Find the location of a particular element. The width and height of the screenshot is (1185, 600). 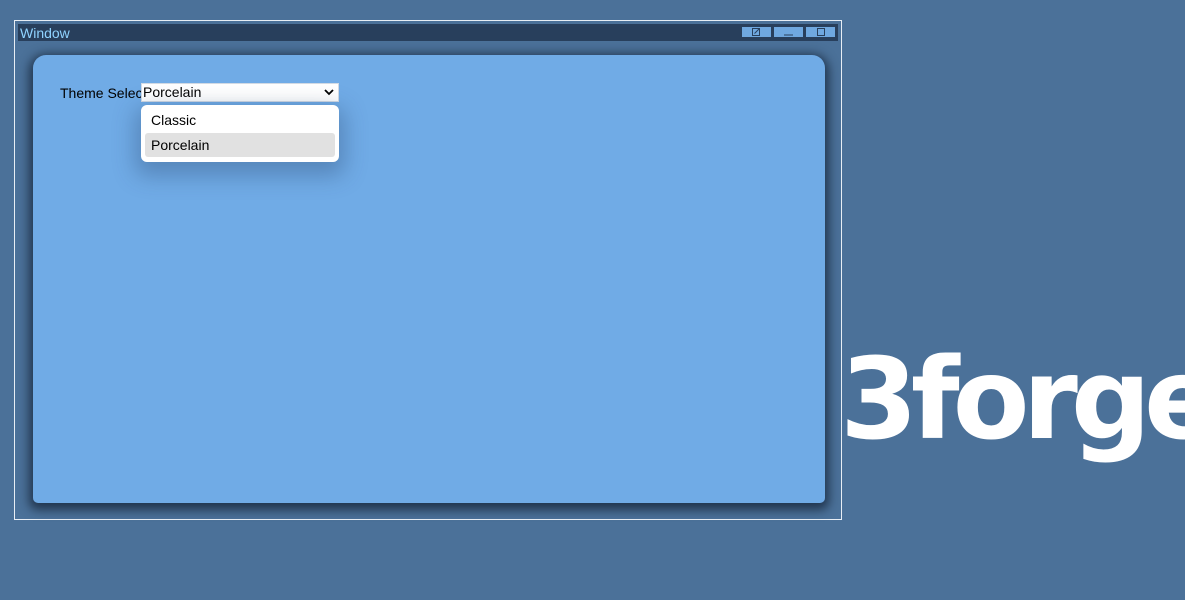

theme-select-value: Porcelain is located at coordinates (172, 92).